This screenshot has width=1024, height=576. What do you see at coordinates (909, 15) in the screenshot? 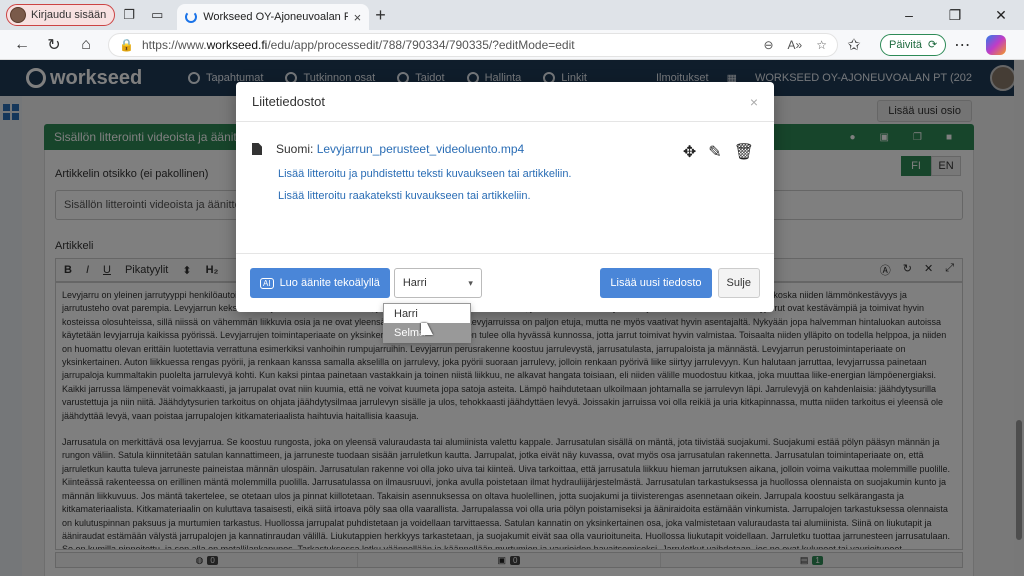
I see `minimize-icon: –` at bounding box center [909, 15].